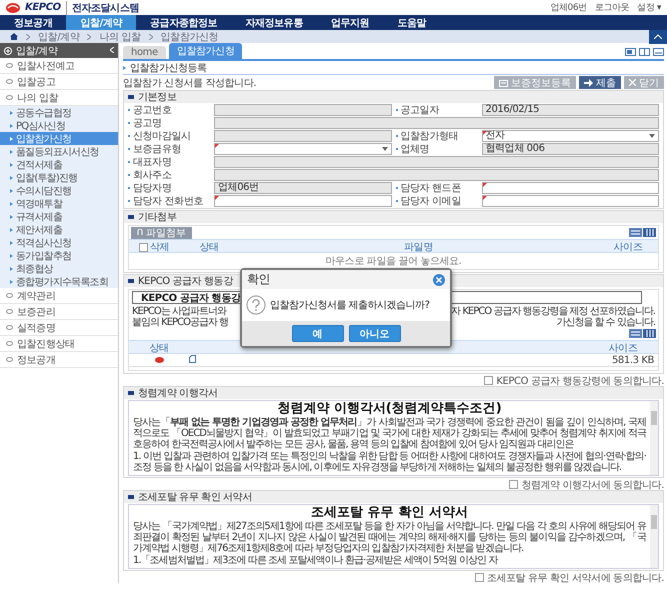  I want to click on sidebar-subitem: 수의시담진행, so click(59, 190).